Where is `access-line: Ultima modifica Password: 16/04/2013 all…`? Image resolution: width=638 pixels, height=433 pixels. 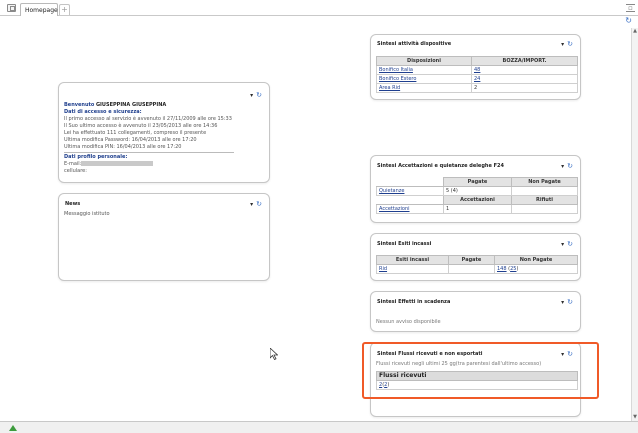
access-line: Ultima modifica Password: 16/04/2013 all… is located at coordinates (130, 140).